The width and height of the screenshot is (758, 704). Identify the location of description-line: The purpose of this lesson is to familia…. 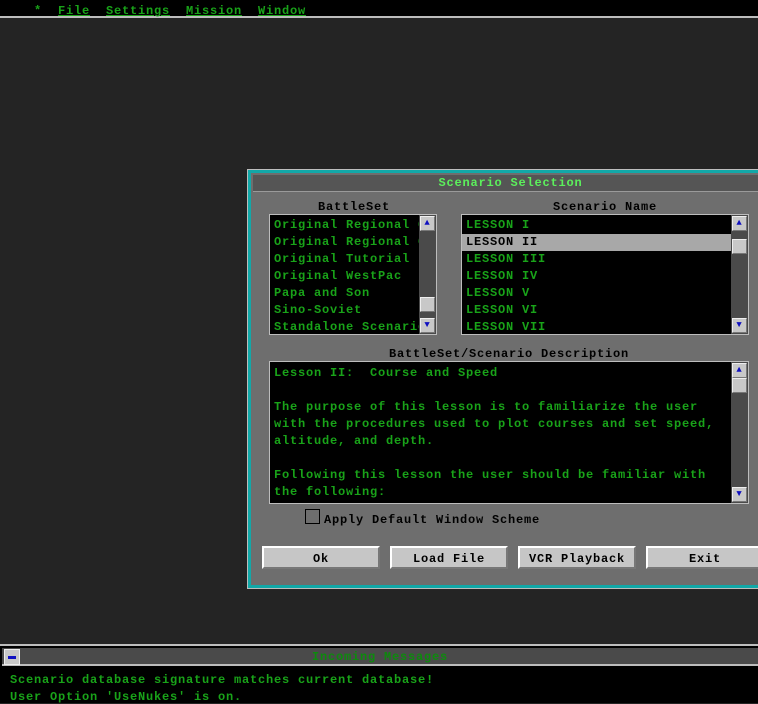
(486, 407).